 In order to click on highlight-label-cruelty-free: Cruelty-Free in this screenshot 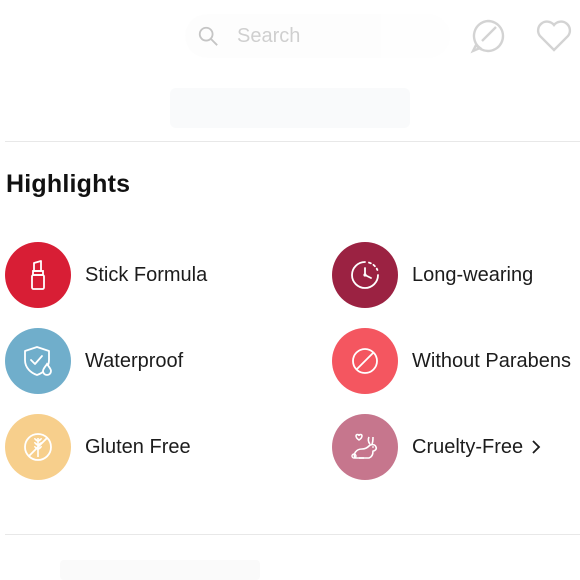, I will do `click(476, 447)`.